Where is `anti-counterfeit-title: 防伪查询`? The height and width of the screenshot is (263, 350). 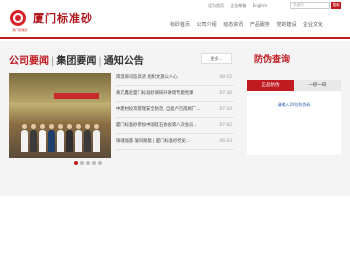
anti-counterfeit-title: 防伪查询 is located at coordinates (272, 60).